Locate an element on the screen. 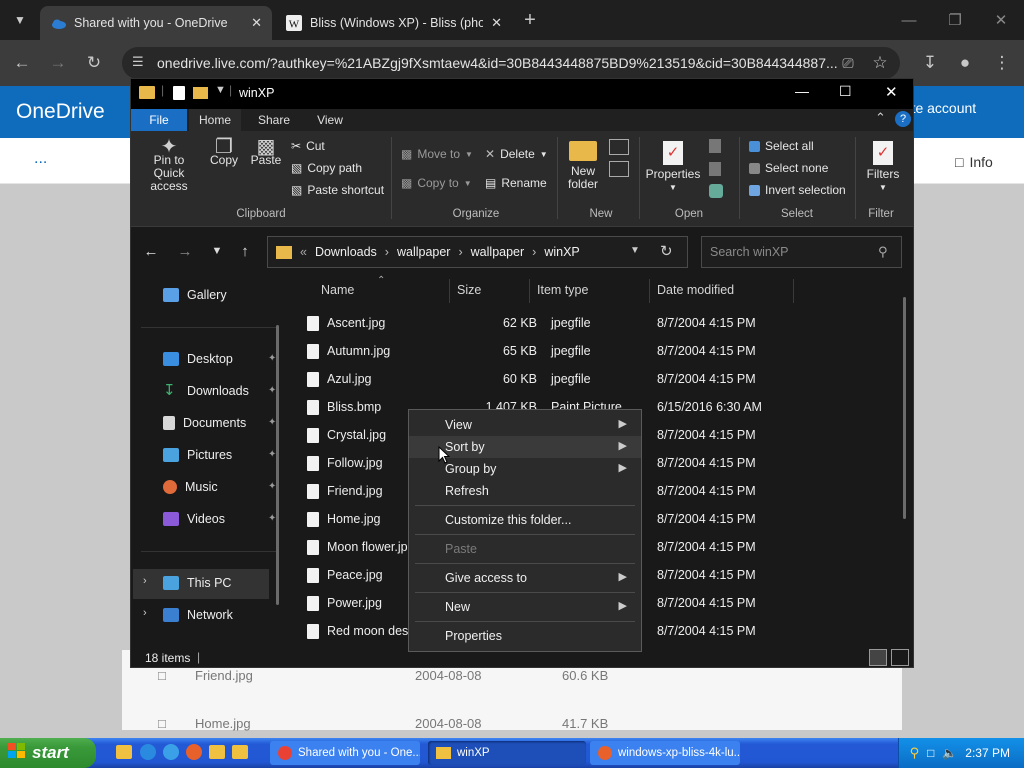 The width and height of the screenshot is (1024, 768). menu-item-properties: Properties is located at coordinates (525, 636).